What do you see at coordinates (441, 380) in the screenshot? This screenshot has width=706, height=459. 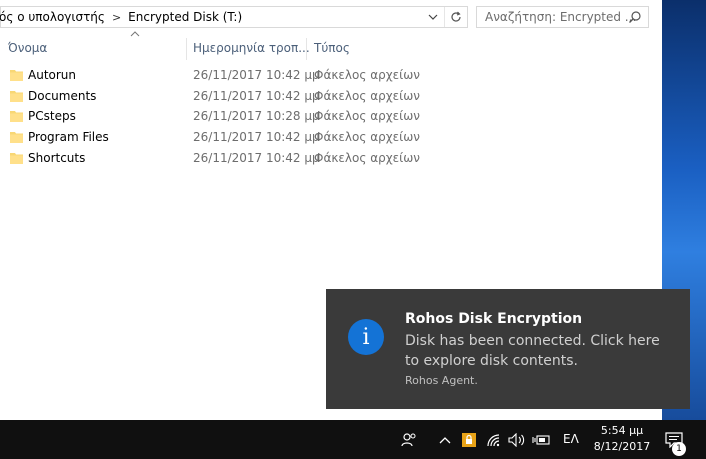 I see `toast-source: Rohos Agent.` at bounding box center [441, 380].